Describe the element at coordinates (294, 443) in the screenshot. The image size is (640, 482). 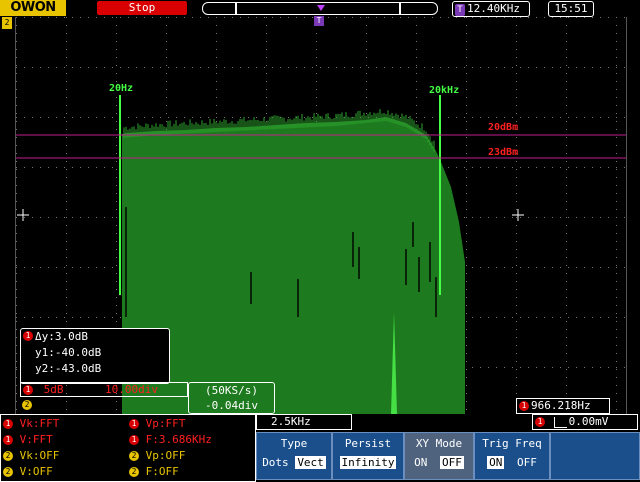
I see `menu-type-title: Type` at that location.